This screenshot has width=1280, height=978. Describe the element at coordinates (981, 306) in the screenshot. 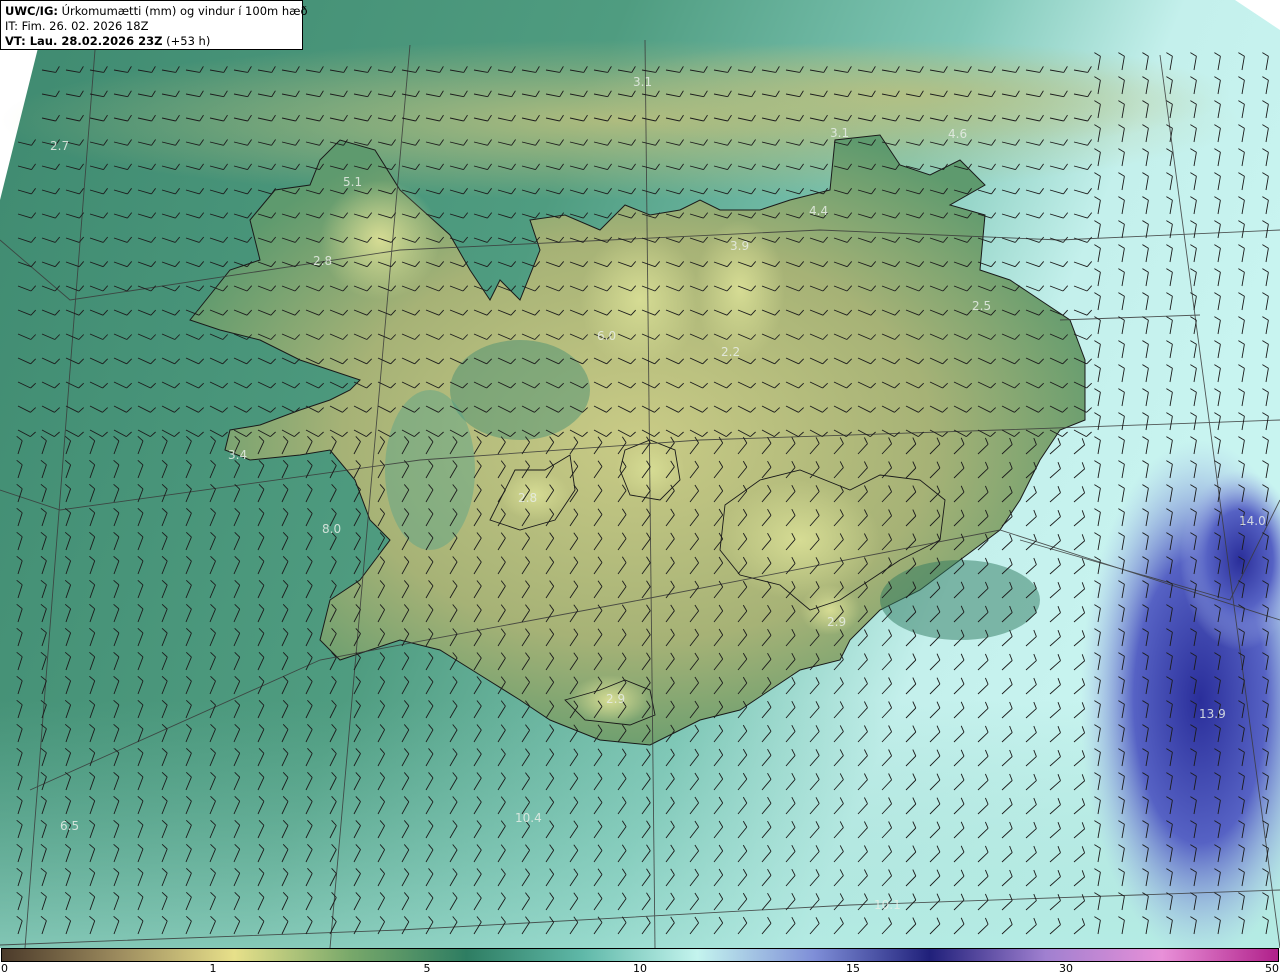

I see `value-label: 2.5` at that location.